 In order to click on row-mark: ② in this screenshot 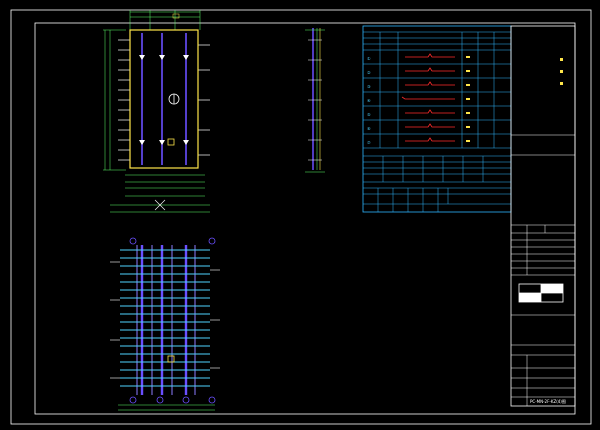, I will do `click(369, 72)`.